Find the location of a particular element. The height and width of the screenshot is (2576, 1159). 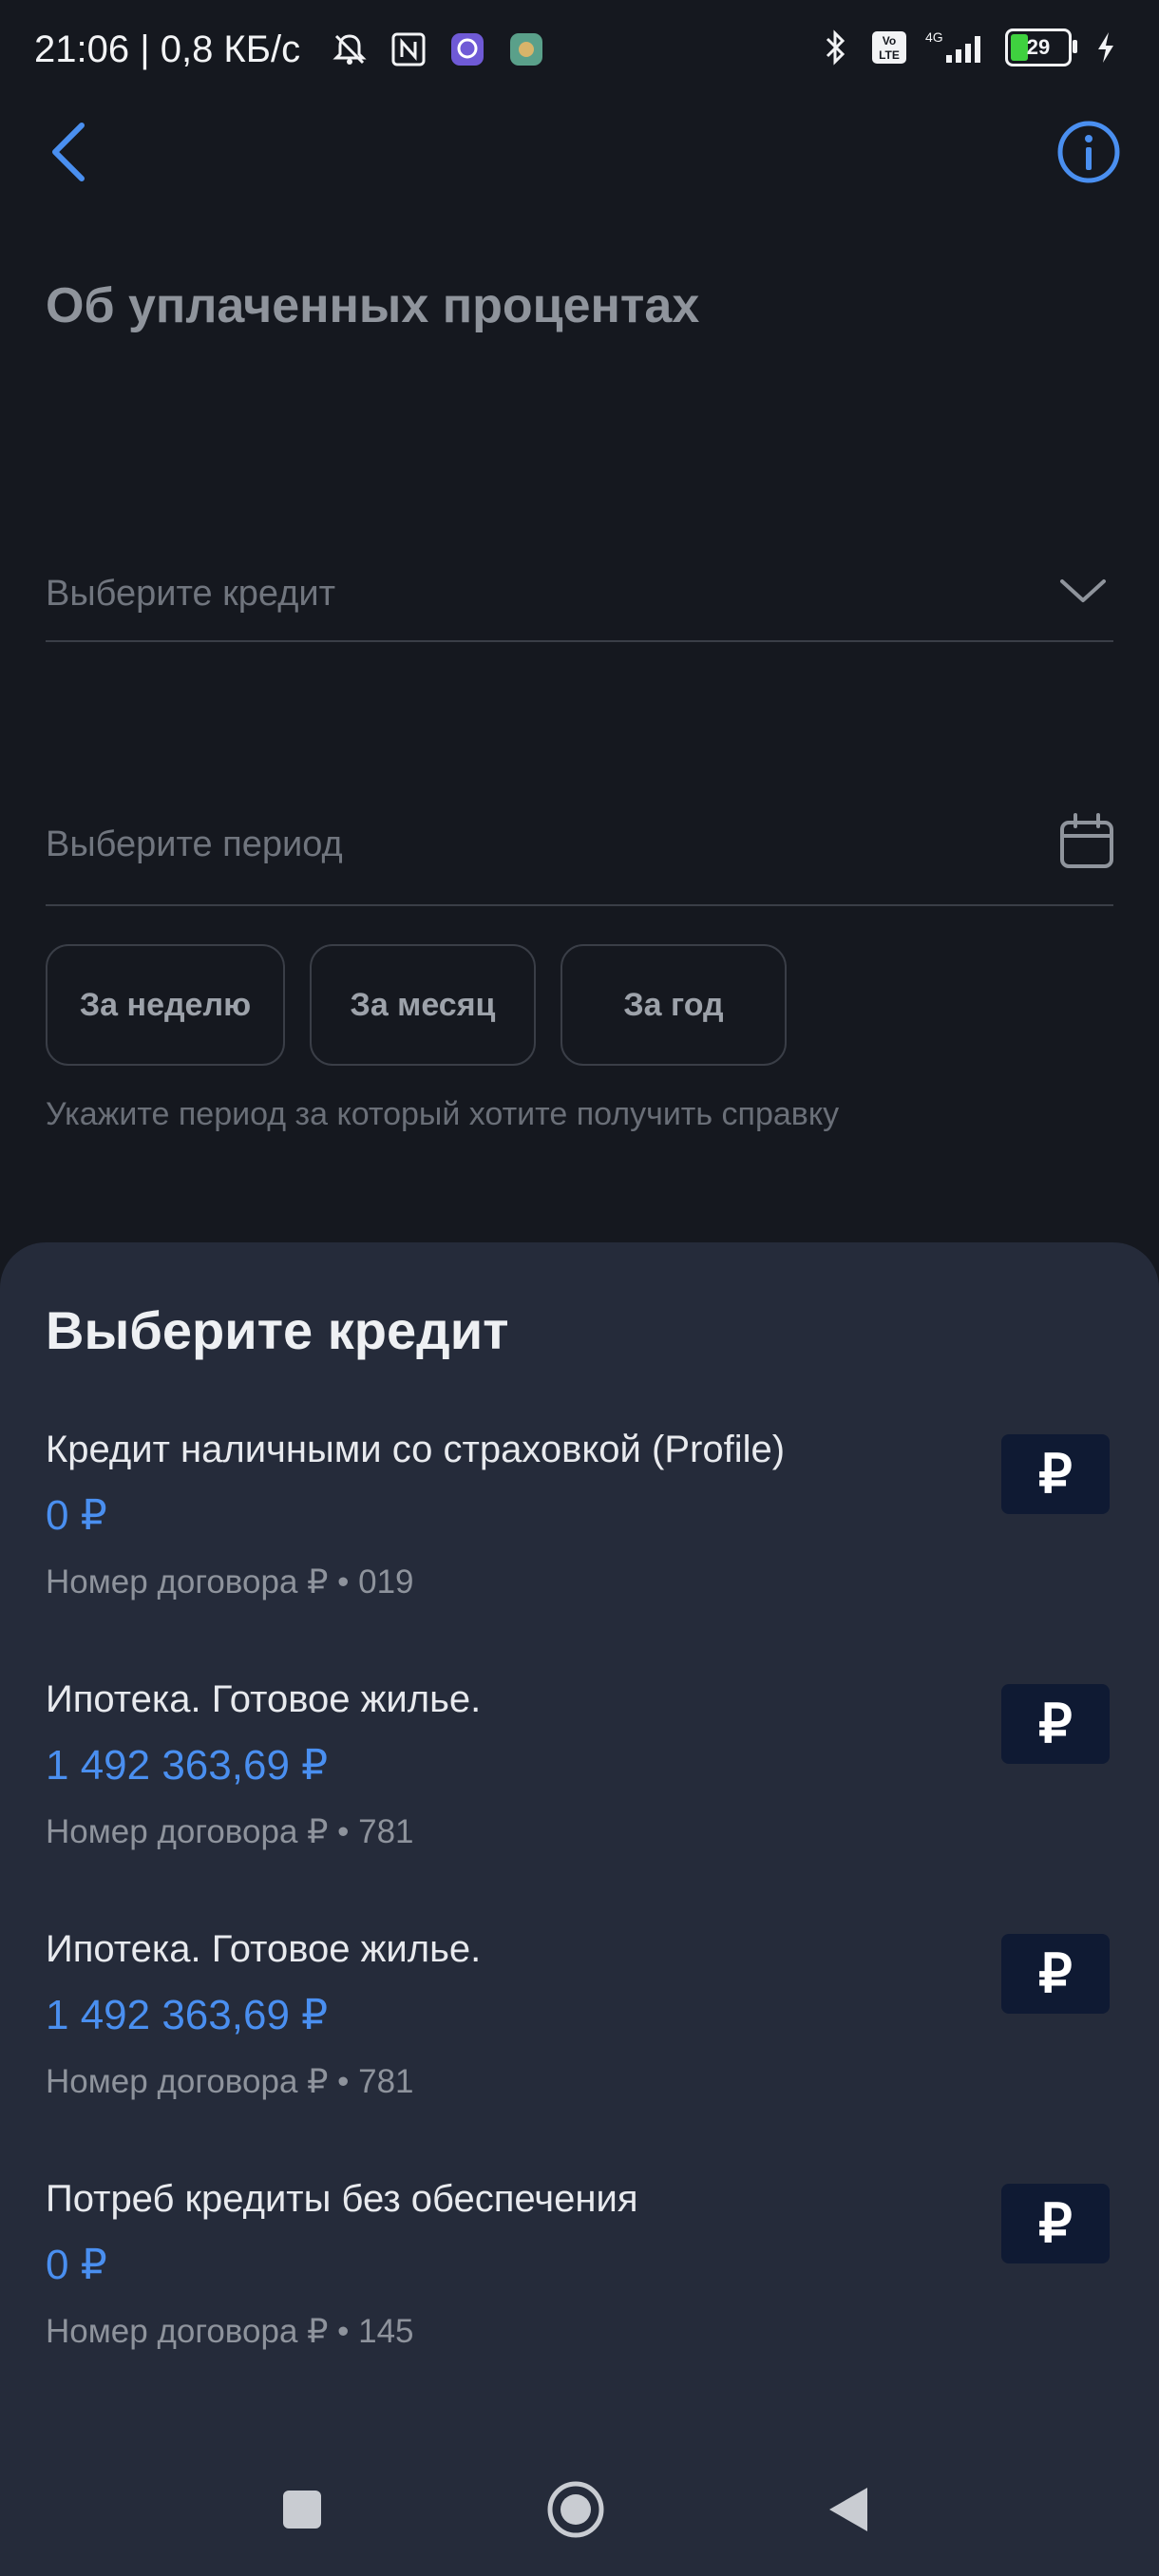

calendar-icon is located at coordinates (1086, 841).